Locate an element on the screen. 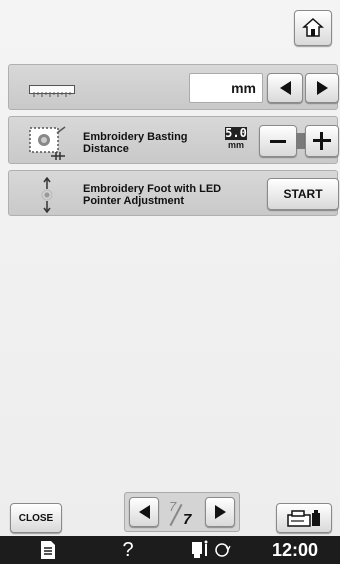 Image resolution: width=340 pixels, height=564 pixels. page-prev-button is located at coordinates (144, 512).